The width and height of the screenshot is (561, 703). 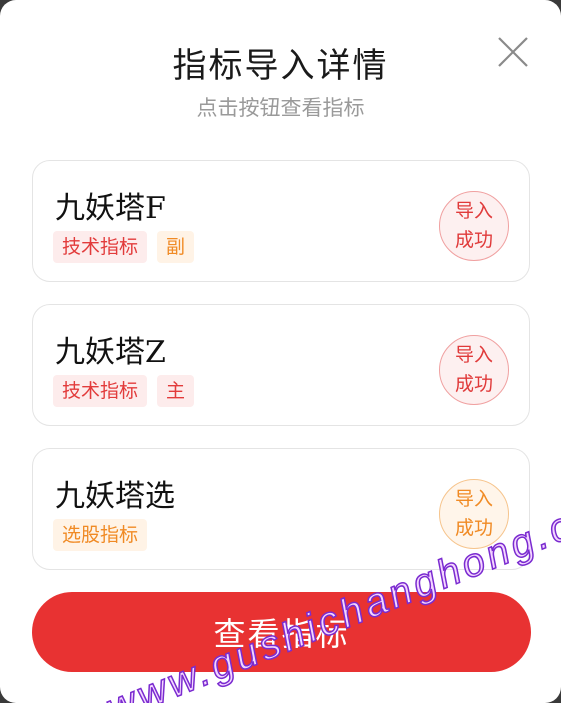 I want to click on dialog-subtitle: 点击按钮查看指标, so click(x=280, y=108).